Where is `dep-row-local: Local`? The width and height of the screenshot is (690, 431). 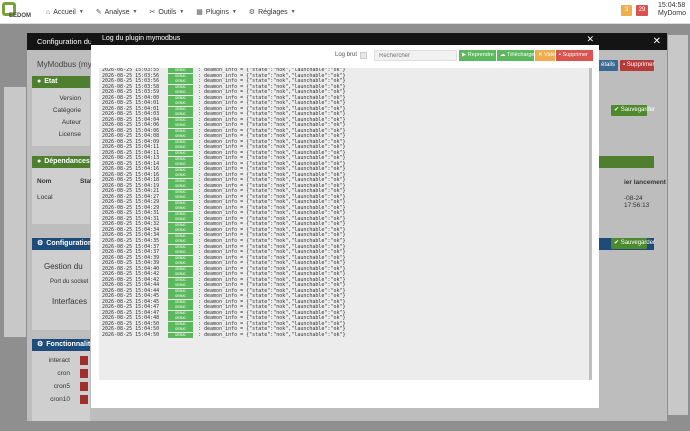 dep-row-local: Local is located at coordinates (45, 197).